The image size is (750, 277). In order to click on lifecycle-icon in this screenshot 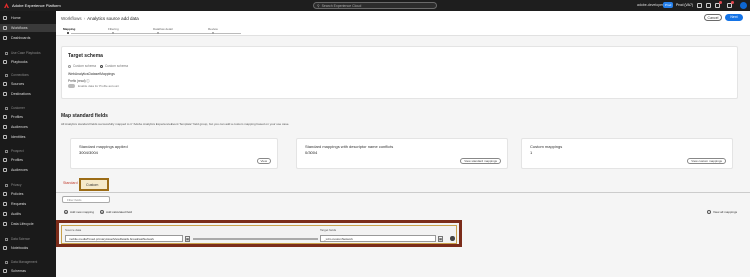, I will do `click(5, 224)`.